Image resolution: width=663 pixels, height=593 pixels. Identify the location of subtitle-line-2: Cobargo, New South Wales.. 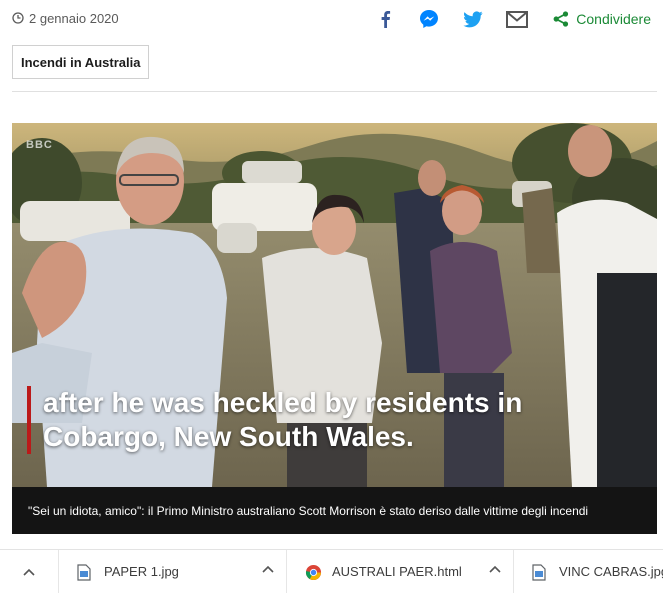
(228, 436).